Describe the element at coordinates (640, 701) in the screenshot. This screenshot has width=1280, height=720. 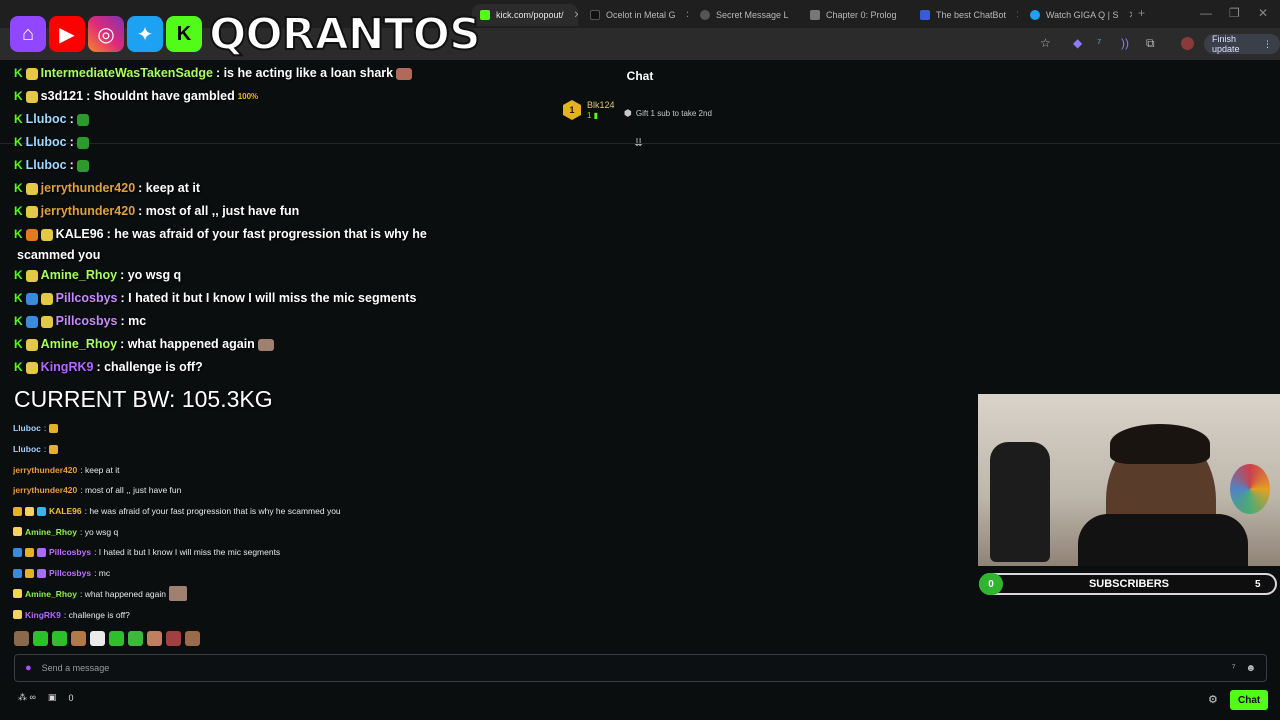
I see `chat-footer: ⁂ ∞ ▣ 0 ⚙ Chat` at that location.